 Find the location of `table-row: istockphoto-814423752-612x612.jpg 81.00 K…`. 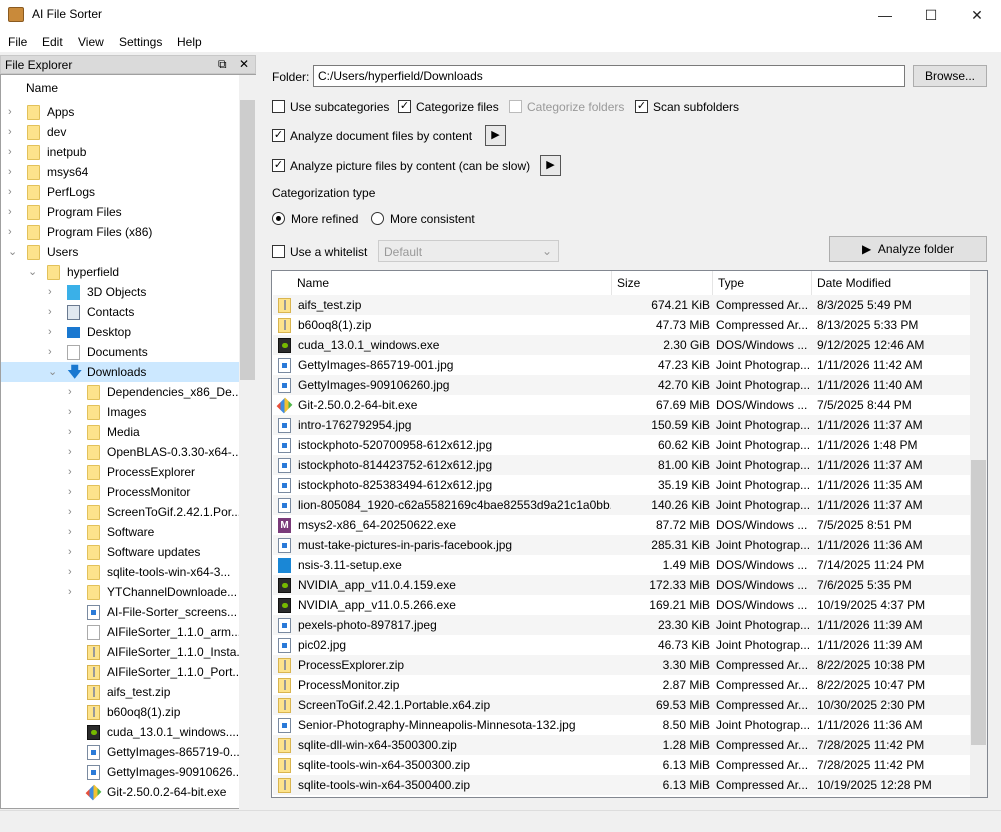

table-row: istockphoto-814423752-612x612.jpg 81.00 K… is located at coordinates (622, 465).